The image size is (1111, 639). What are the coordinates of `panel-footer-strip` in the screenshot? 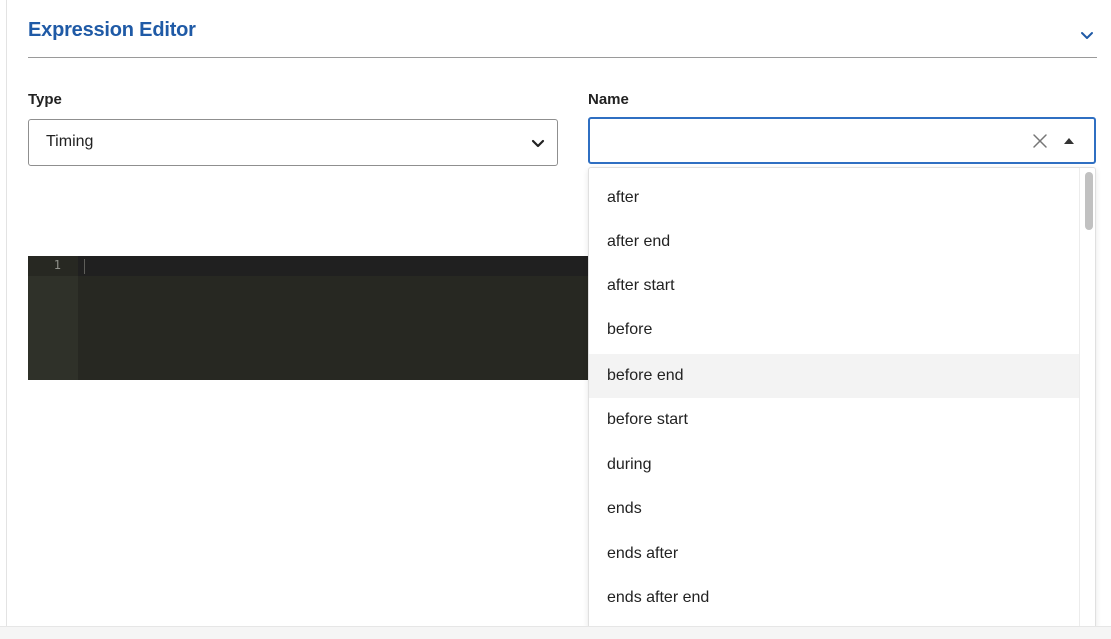 It's located at (555, 632).